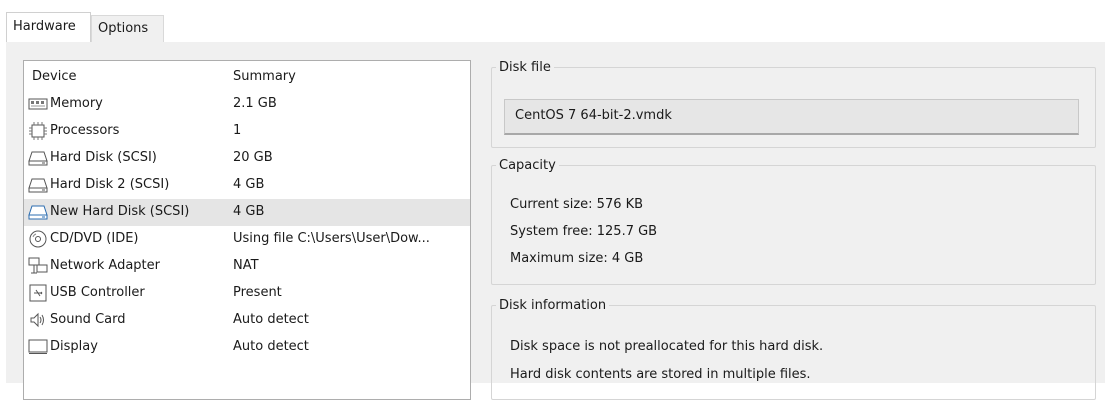  I want to click on device-row-network-adapter: Network Adapter NAT, so click(247, 266).